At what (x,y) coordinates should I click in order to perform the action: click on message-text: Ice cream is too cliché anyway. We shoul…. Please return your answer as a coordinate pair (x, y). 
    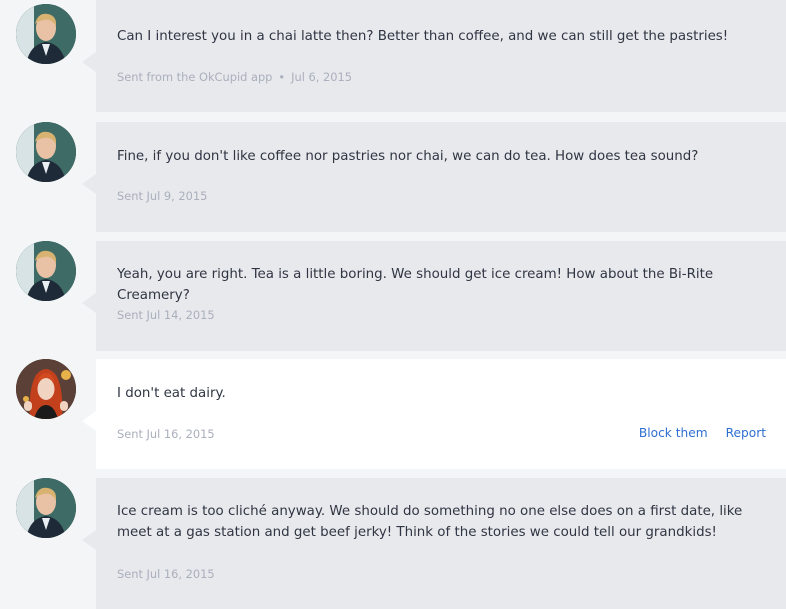
    Looking at the image, I should click on (430, 522).